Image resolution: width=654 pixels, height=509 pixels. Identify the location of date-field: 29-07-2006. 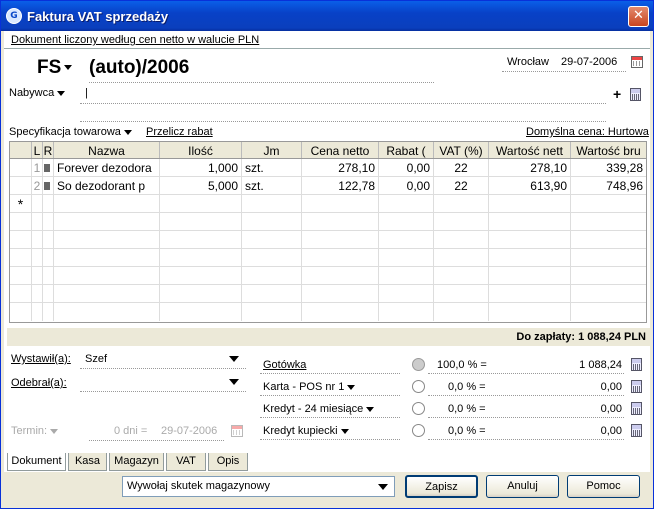
(589, 62).